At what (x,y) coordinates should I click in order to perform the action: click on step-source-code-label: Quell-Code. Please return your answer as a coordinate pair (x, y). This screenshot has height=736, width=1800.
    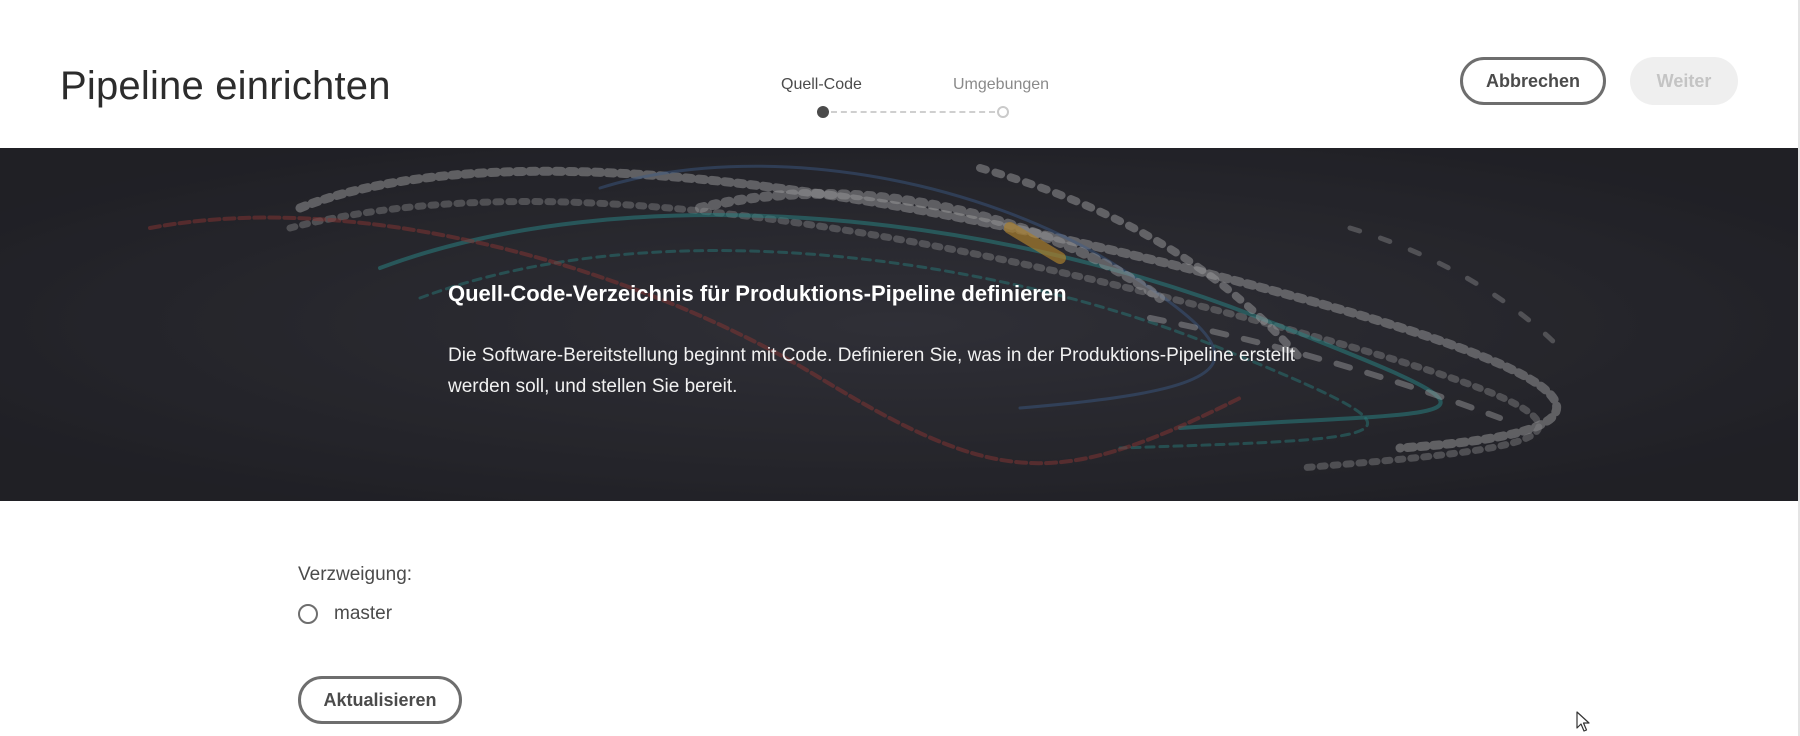
    Looking at the image, I should click on (821, 84).